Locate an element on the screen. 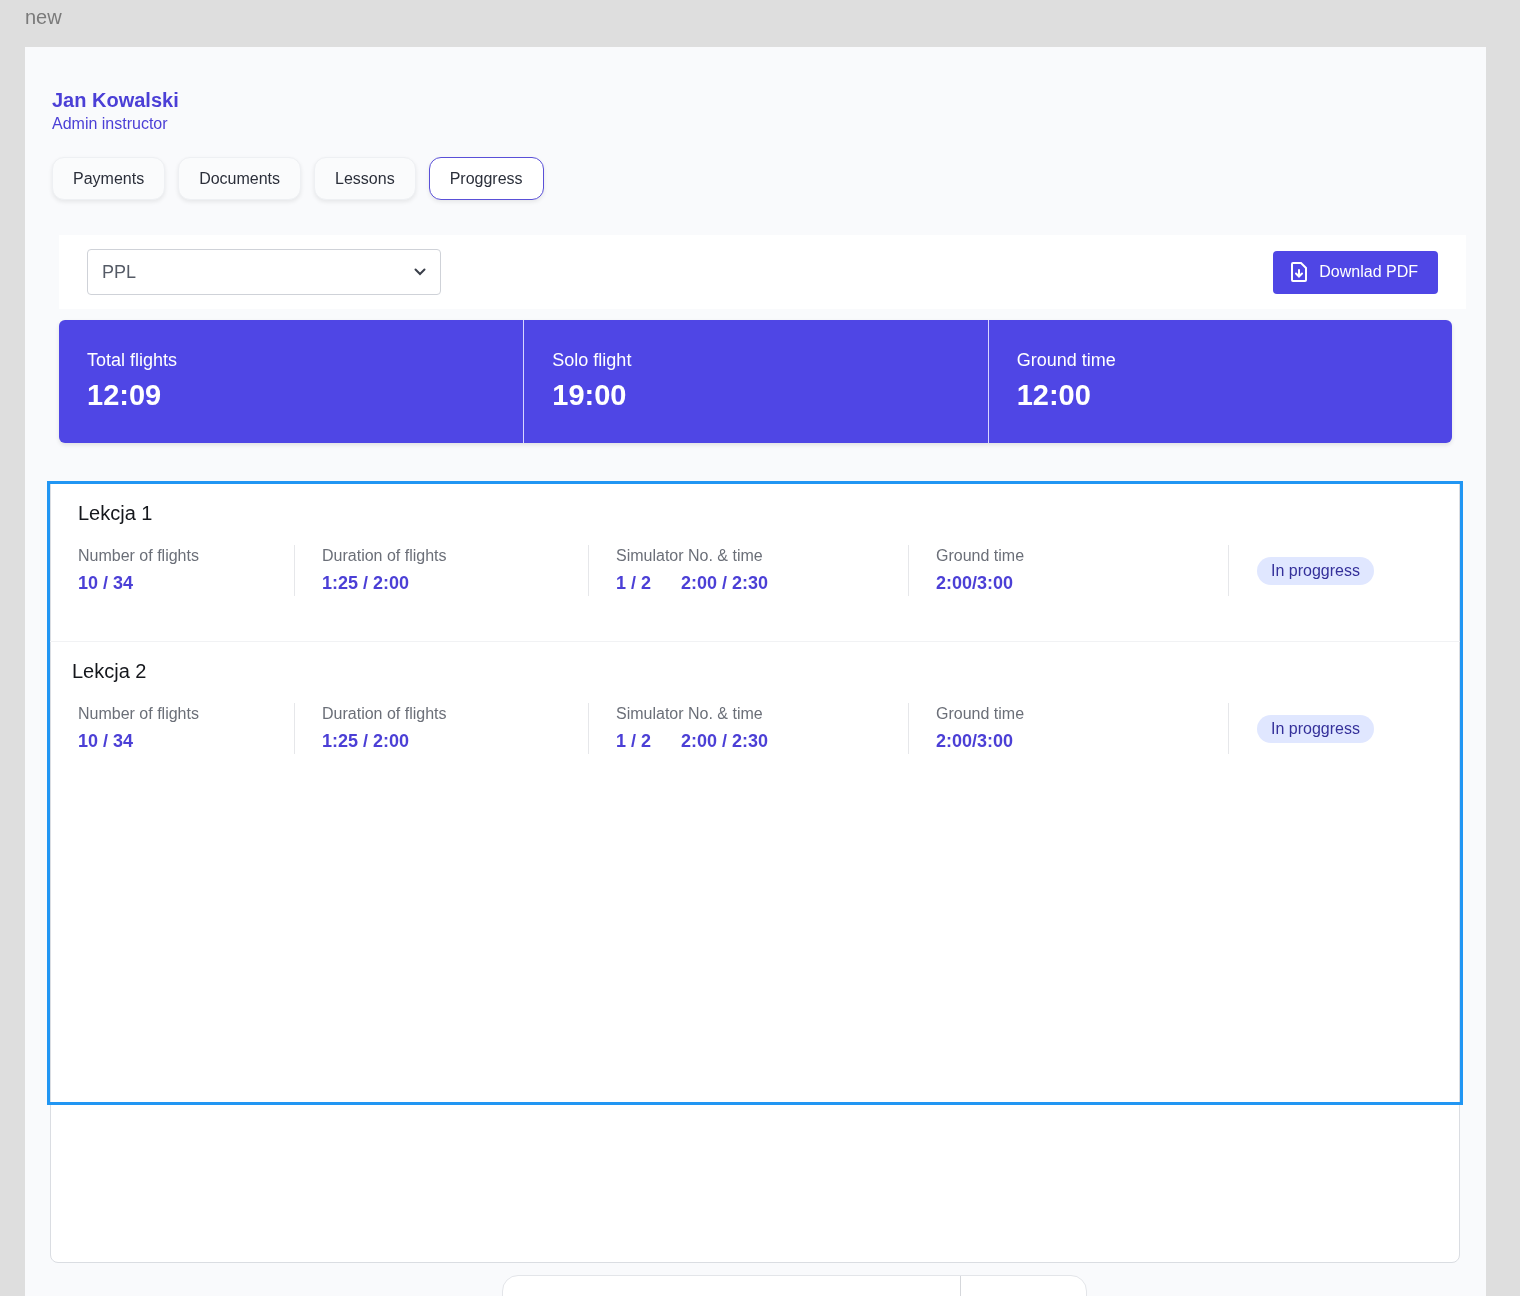 This screenshot has width=1520, height=1296. tab: Payments is located at coordinates (109, 178).